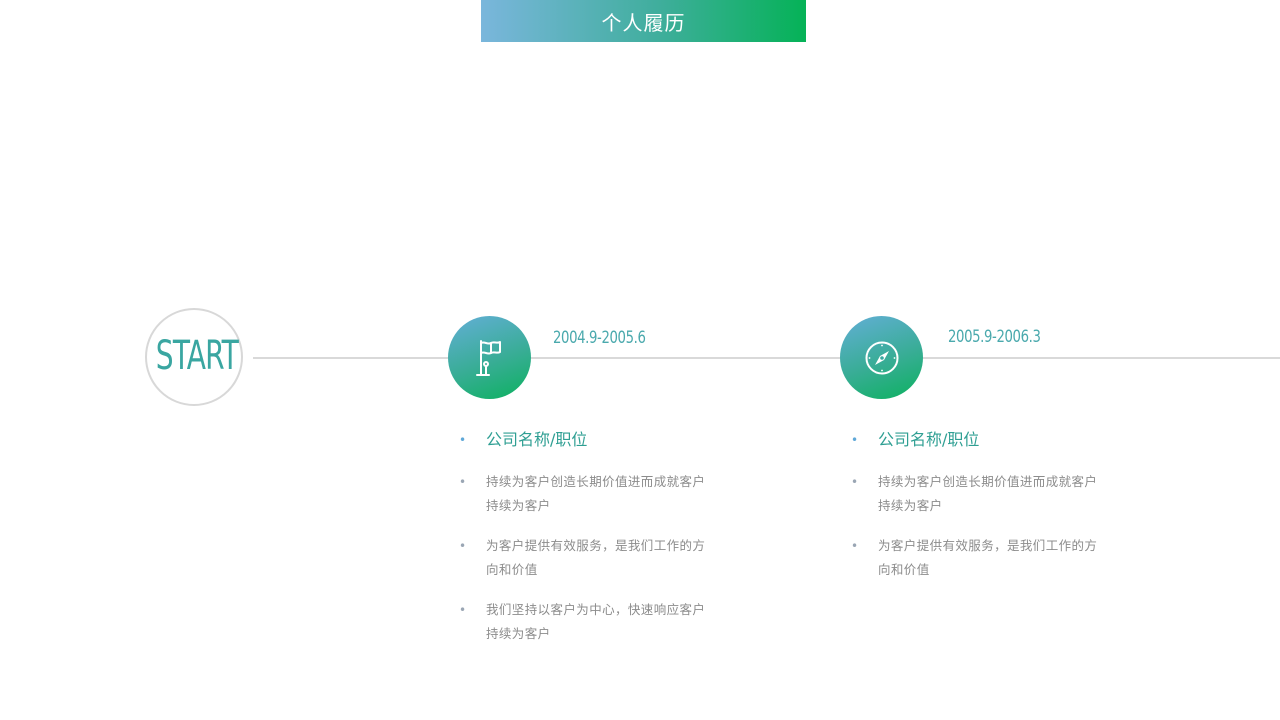 The height and width of the screenshot is (720, 1280). Describe the element at coordinates (197, 356) in the screenshot. I see `start-label: START` at that location.